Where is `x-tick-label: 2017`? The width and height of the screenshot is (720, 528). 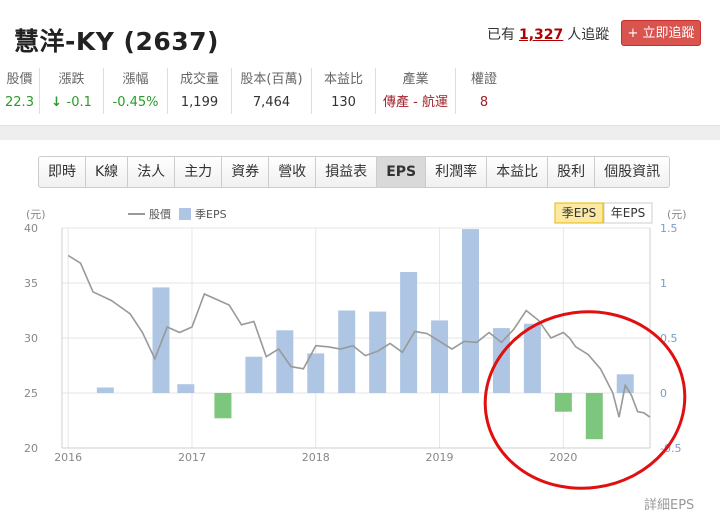
x-tick-label: 2017 is located at coordinates (192, 457).